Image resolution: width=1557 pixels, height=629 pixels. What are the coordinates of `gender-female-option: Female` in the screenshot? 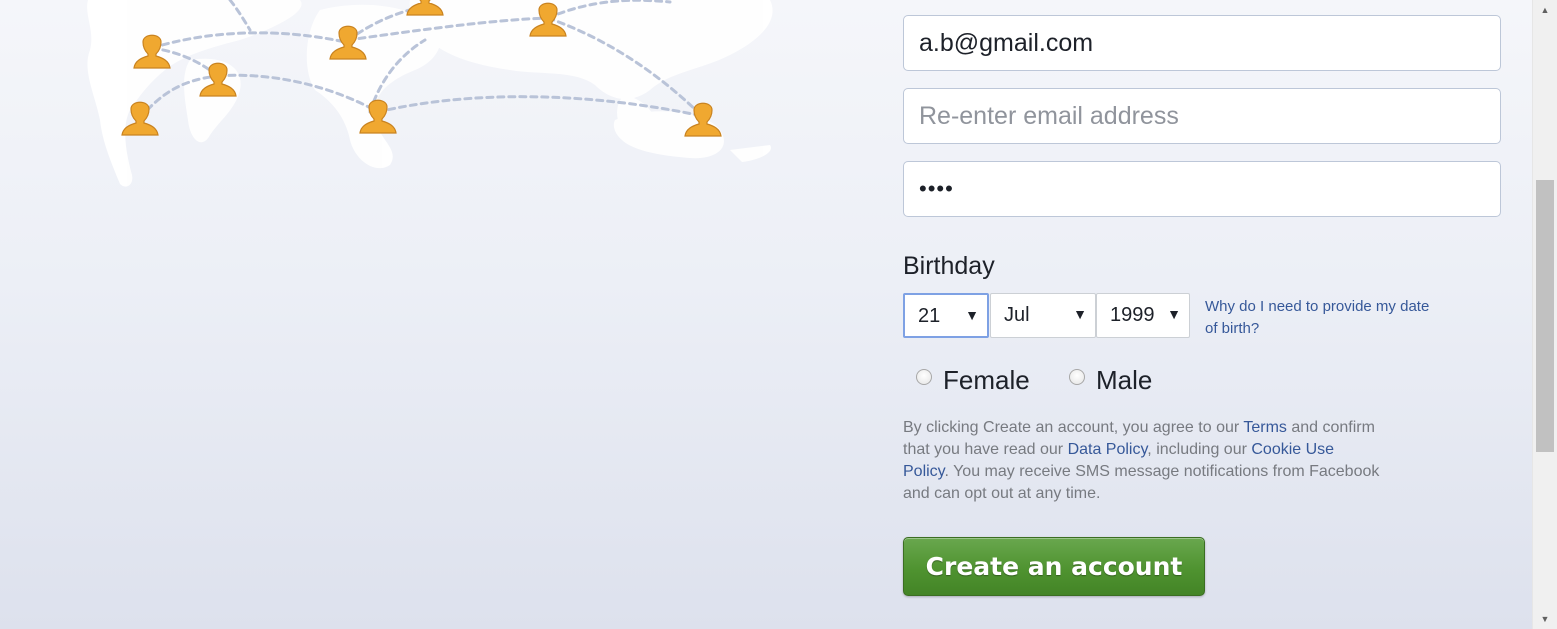 It's located at (973, 380).